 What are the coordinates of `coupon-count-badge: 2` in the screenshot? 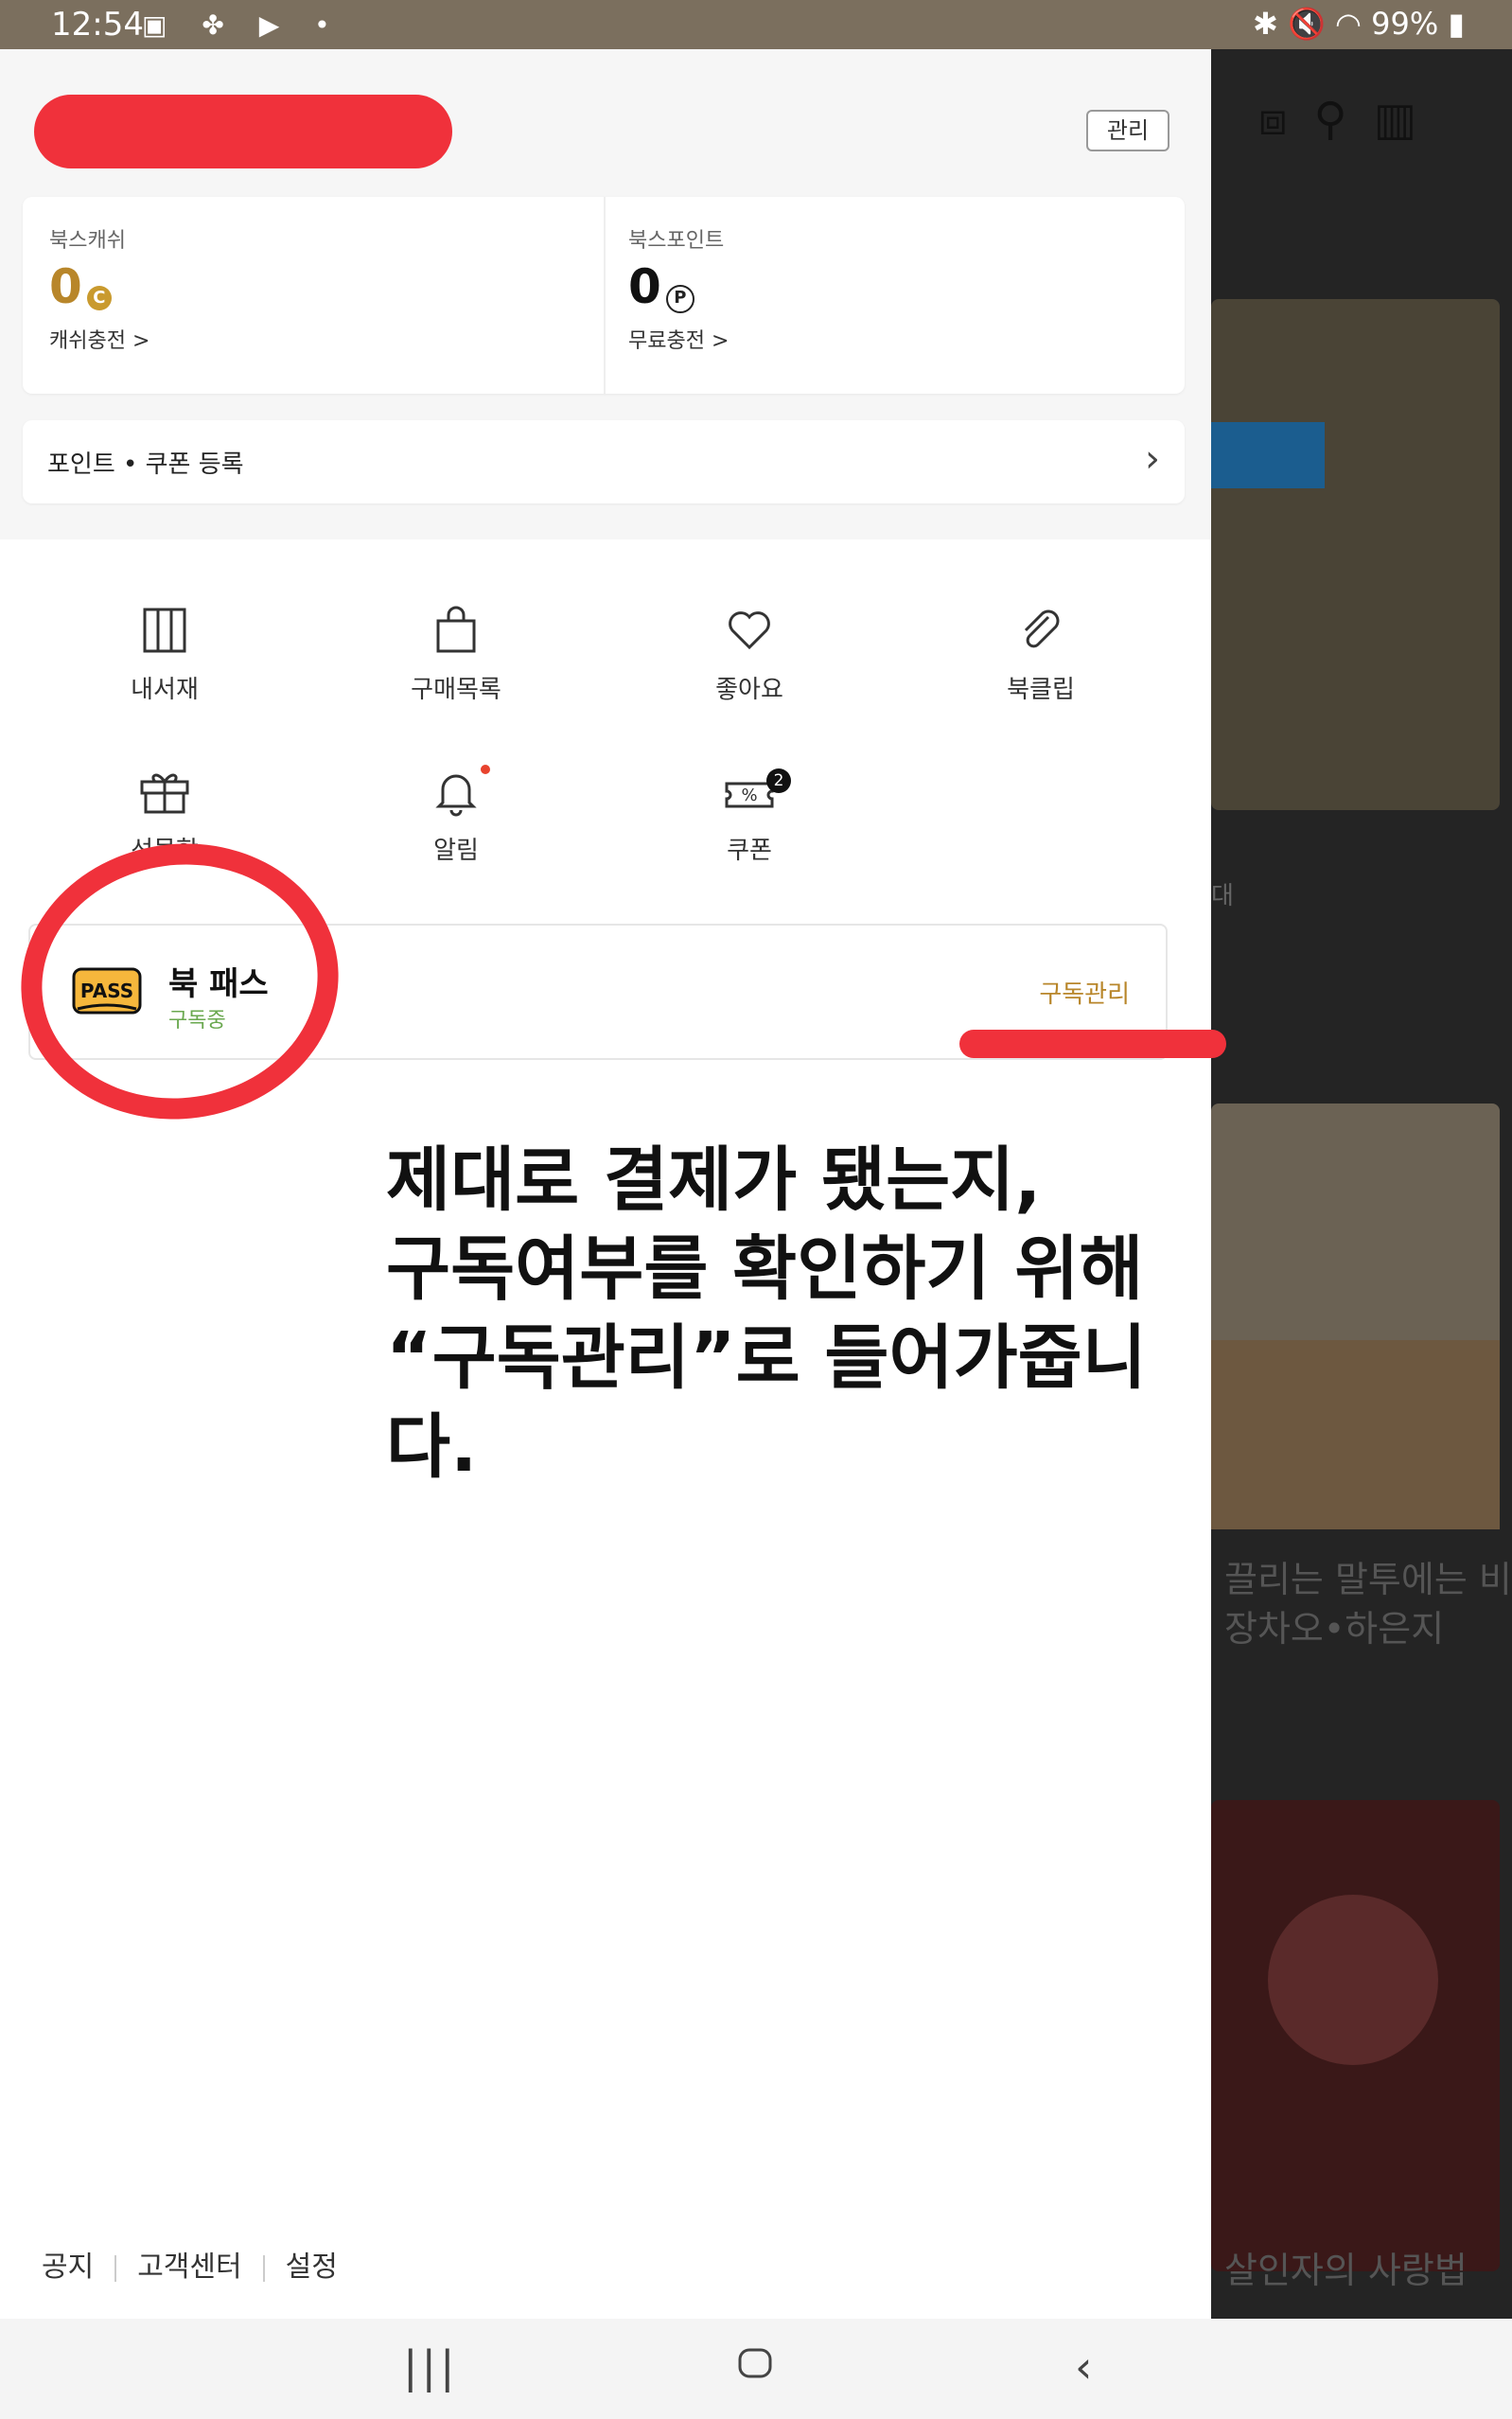 It's located at (778, 780).